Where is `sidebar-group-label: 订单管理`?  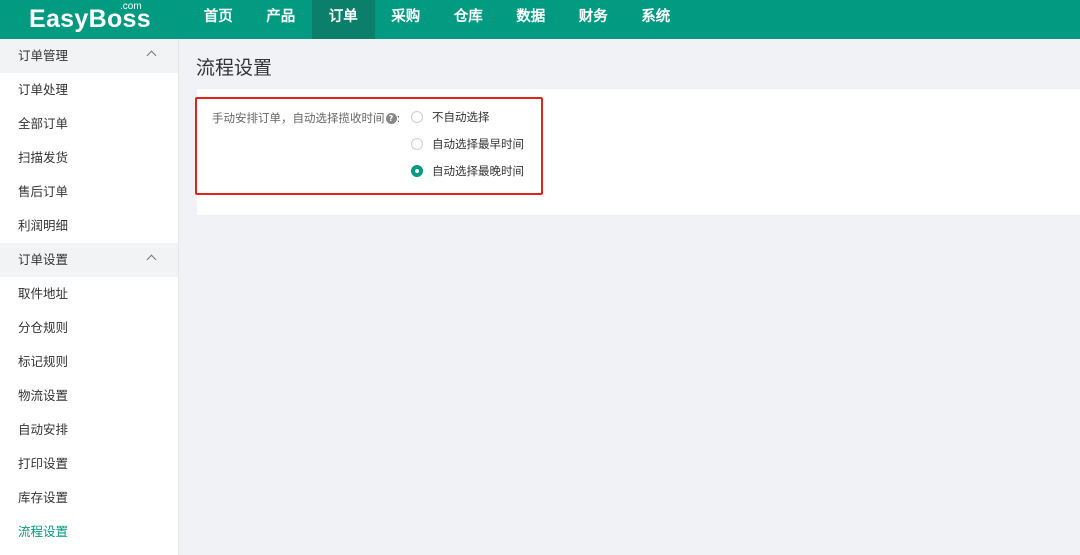 sidebar-group-label: 订单管理 is located at coordinates (43, 55).